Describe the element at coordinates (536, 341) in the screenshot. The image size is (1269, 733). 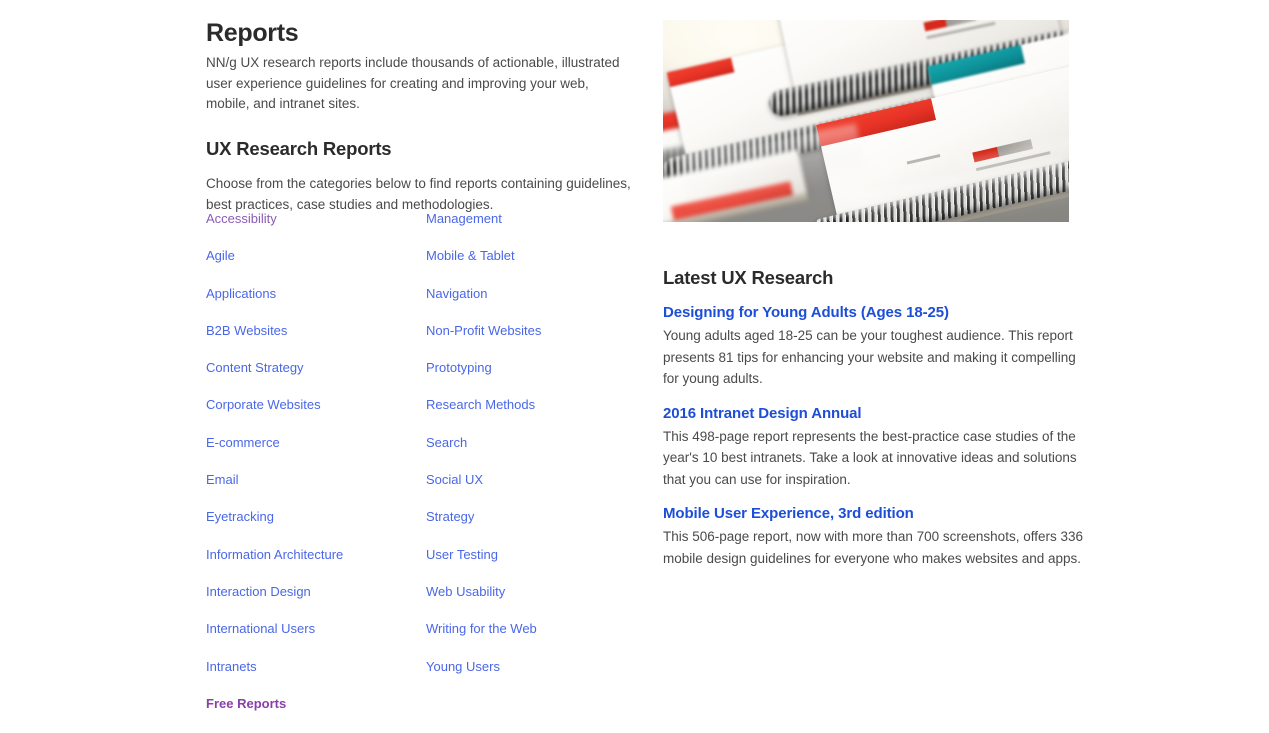
I see `category-link-non-profit-websites: Non-Profit Websites` at that location.